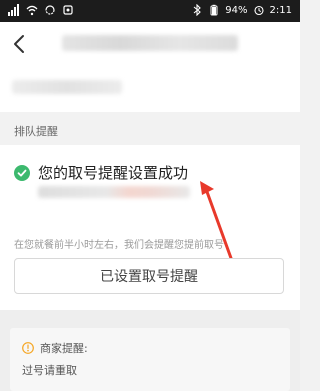 The image size is (320, 391). Describe the element at coordinates (67, 87) in the screenshot. I see `redacted-text` at that location.